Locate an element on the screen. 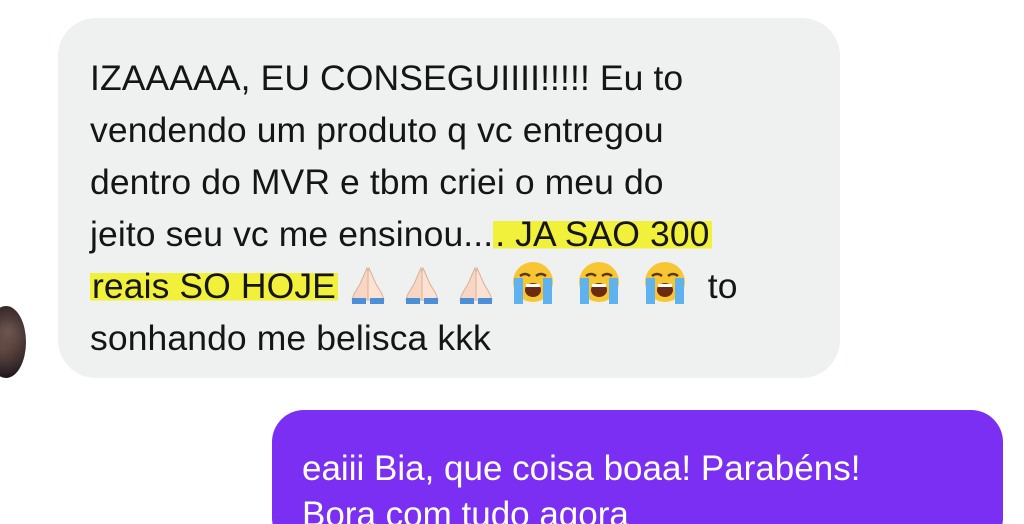  message-line: vendendo um produto q vc entregou is located at coordinates (377, 130).